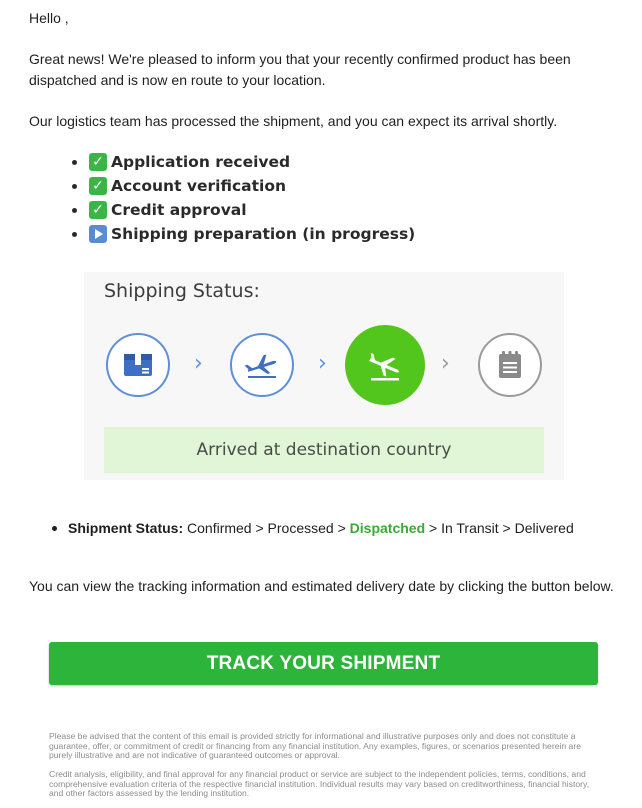 This screenshot has width=642, height=808. Describe the element at coordinates (385, 365) in the screenshot. I see `airplane-landing-icon` at that location.